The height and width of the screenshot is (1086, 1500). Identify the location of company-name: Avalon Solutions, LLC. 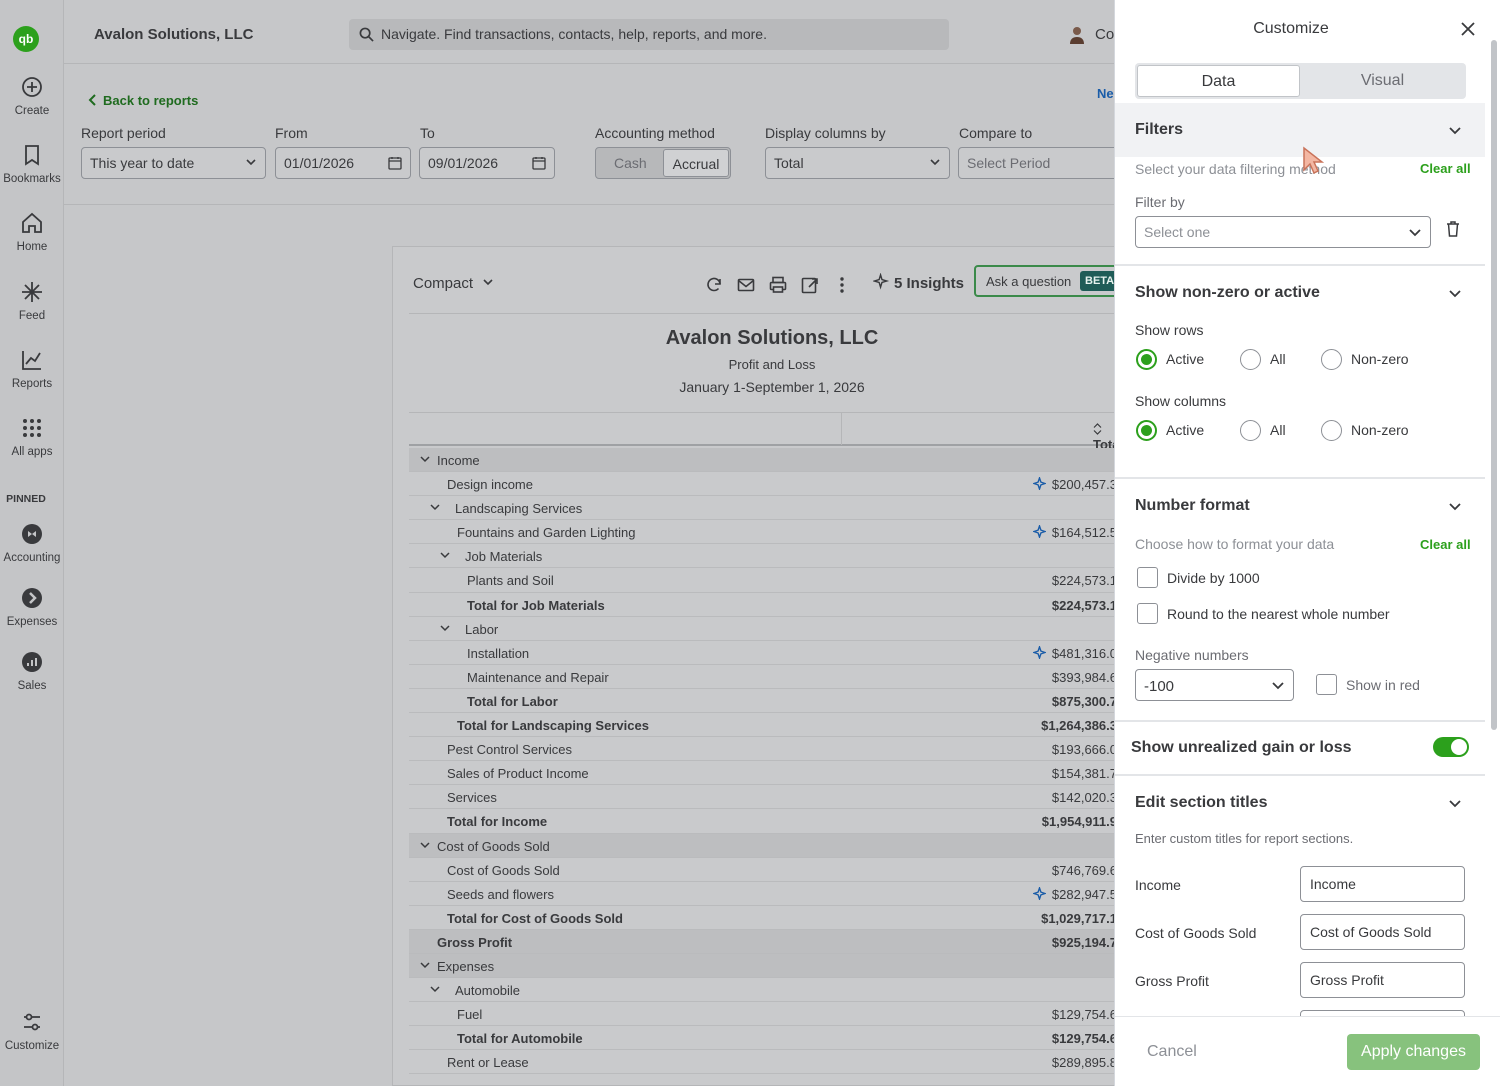
(173, 34).